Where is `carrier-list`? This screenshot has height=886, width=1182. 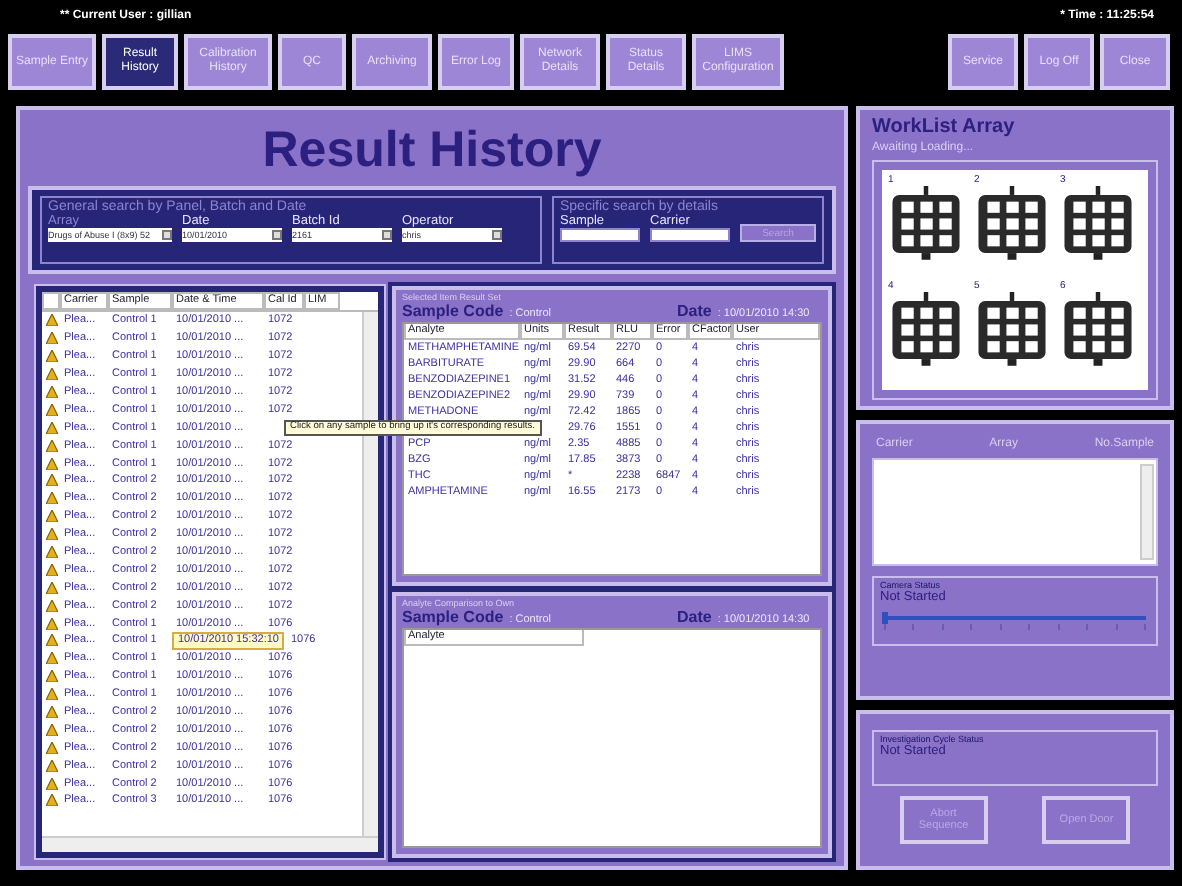 carrier-list is located at coordinates (1015, 512).